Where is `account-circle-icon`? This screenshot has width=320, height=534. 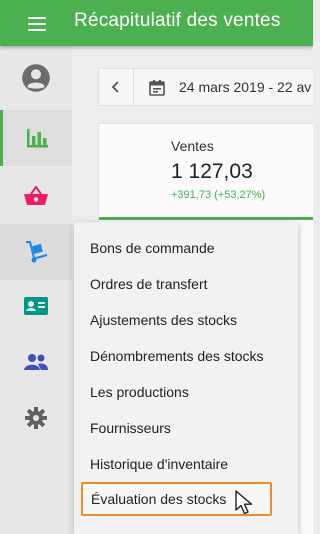 account-circle-icon is located at coordinates (36, 78).